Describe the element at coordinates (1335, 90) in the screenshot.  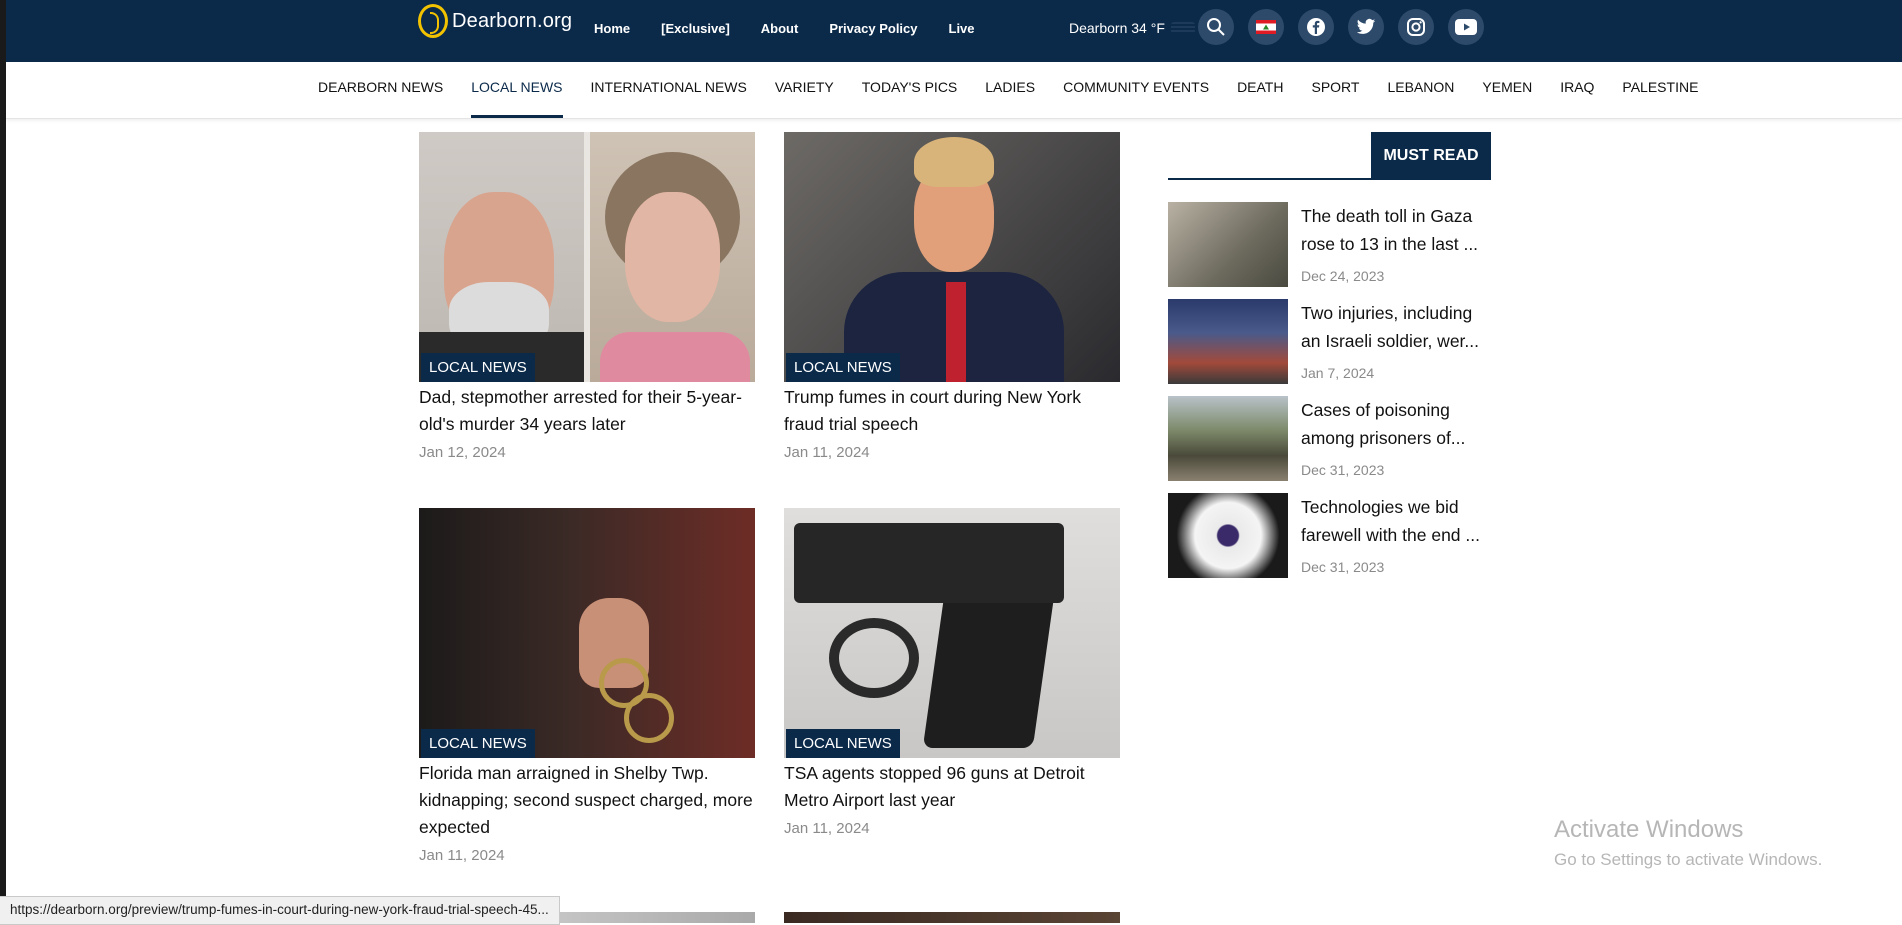
I see `category-sport: SPORT` at that location.